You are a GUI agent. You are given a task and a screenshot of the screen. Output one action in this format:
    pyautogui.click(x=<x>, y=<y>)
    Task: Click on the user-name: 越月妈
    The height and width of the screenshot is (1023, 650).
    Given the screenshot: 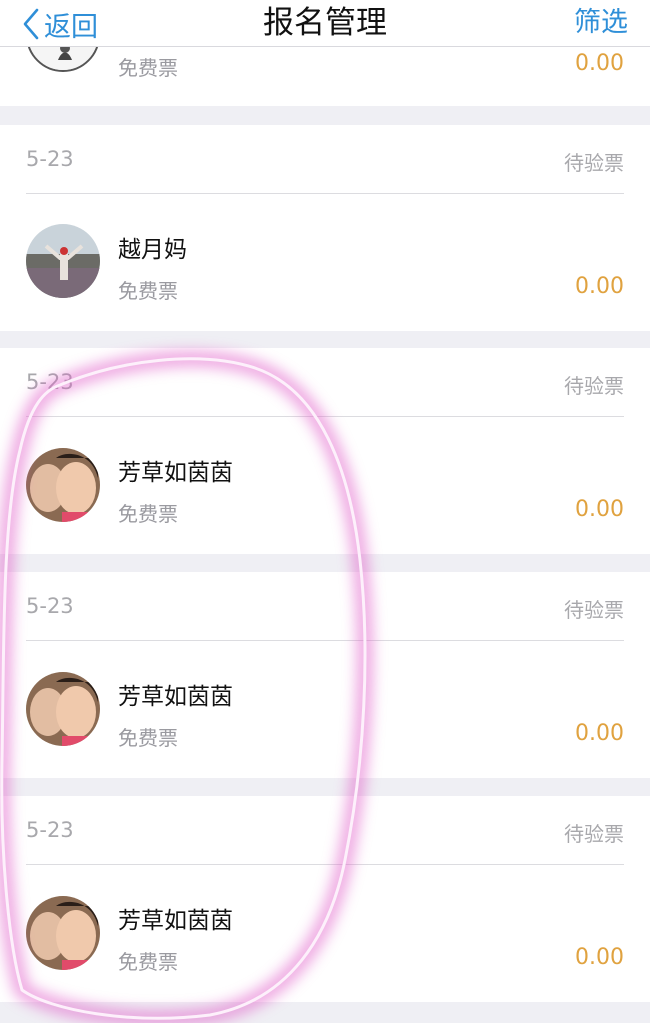 What is the action you would take?
    pyautogui.click(x=152, y=250)
    